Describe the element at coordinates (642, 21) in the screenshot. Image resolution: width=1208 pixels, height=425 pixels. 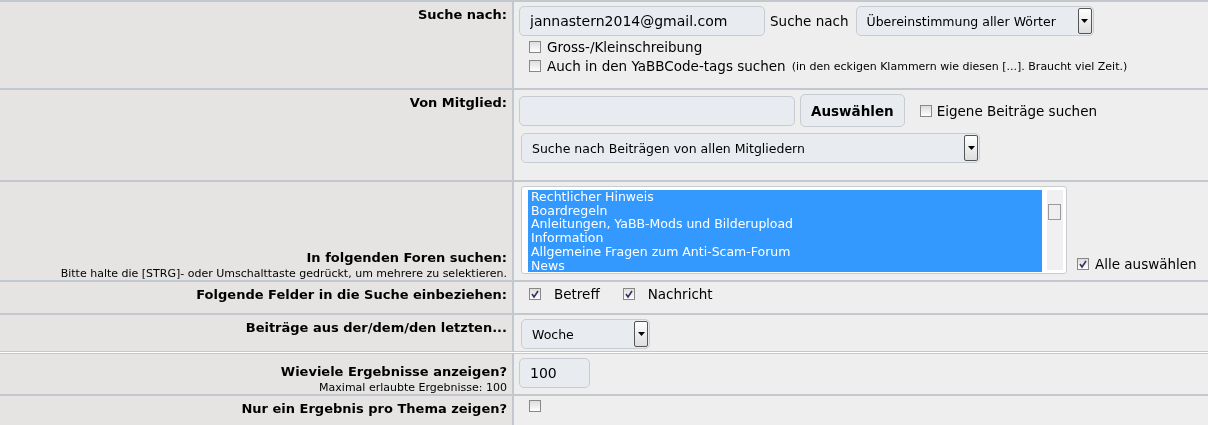
I see `search-input: jannastern2014@gmail.com` at that location.